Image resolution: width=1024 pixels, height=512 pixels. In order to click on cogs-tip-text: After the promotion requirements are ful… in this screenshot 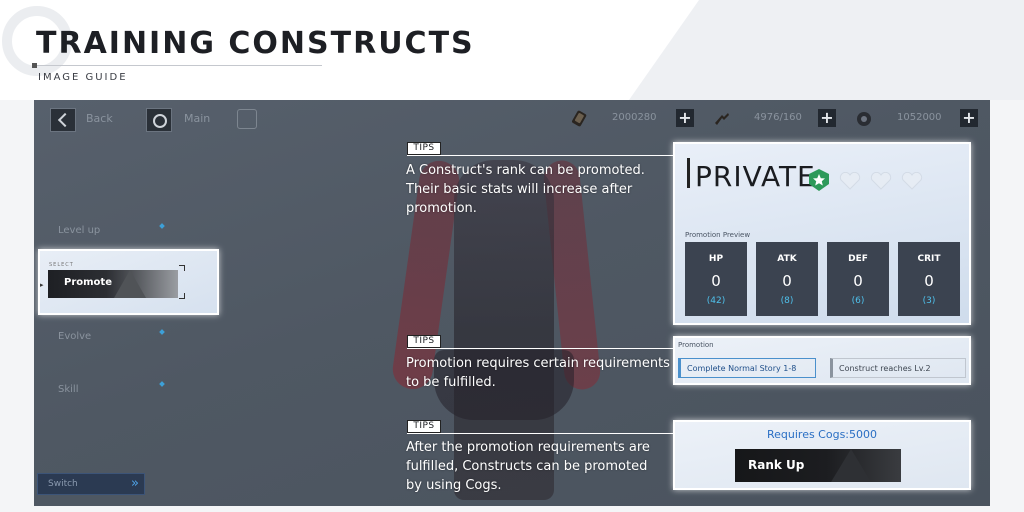, I will do `click(528, 466)`.